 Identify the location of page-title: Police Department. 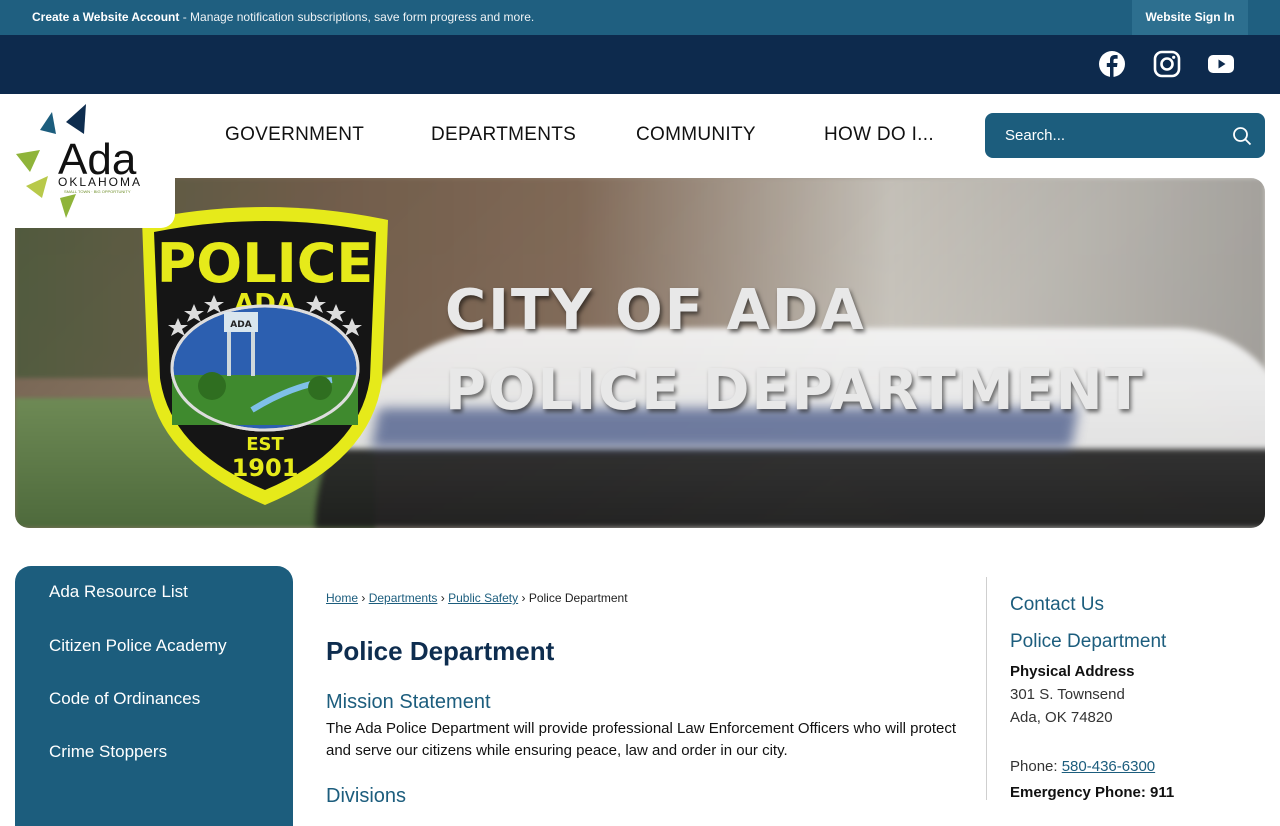
(440, 651).